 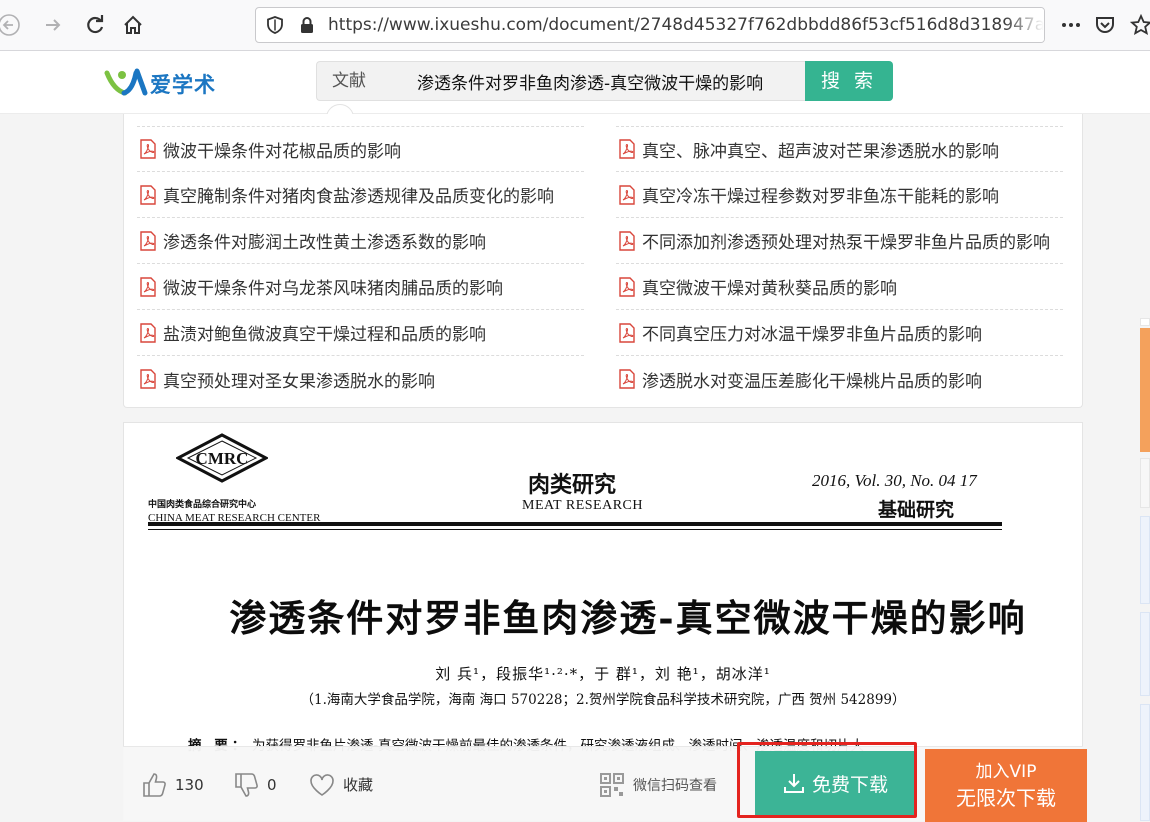 What do you see at coordinates (607, 81) in the screenshot?
I see `search-input` at bounding box center [607, 81].